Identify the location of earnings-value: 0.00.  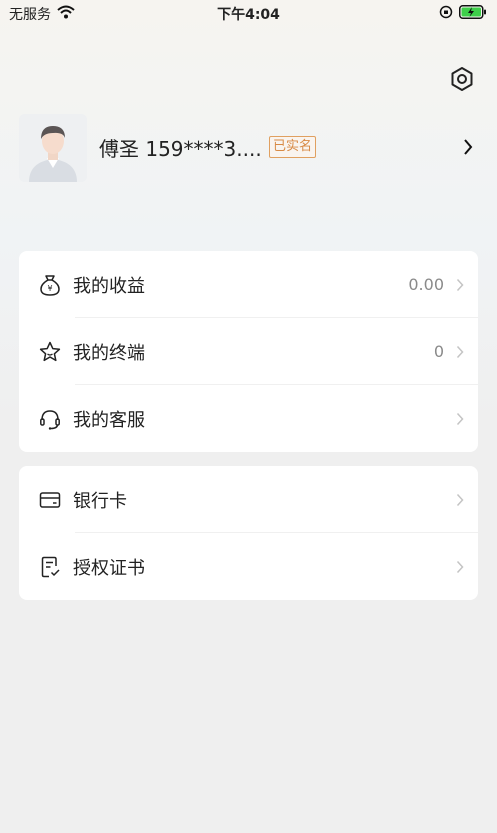
(426, 284).